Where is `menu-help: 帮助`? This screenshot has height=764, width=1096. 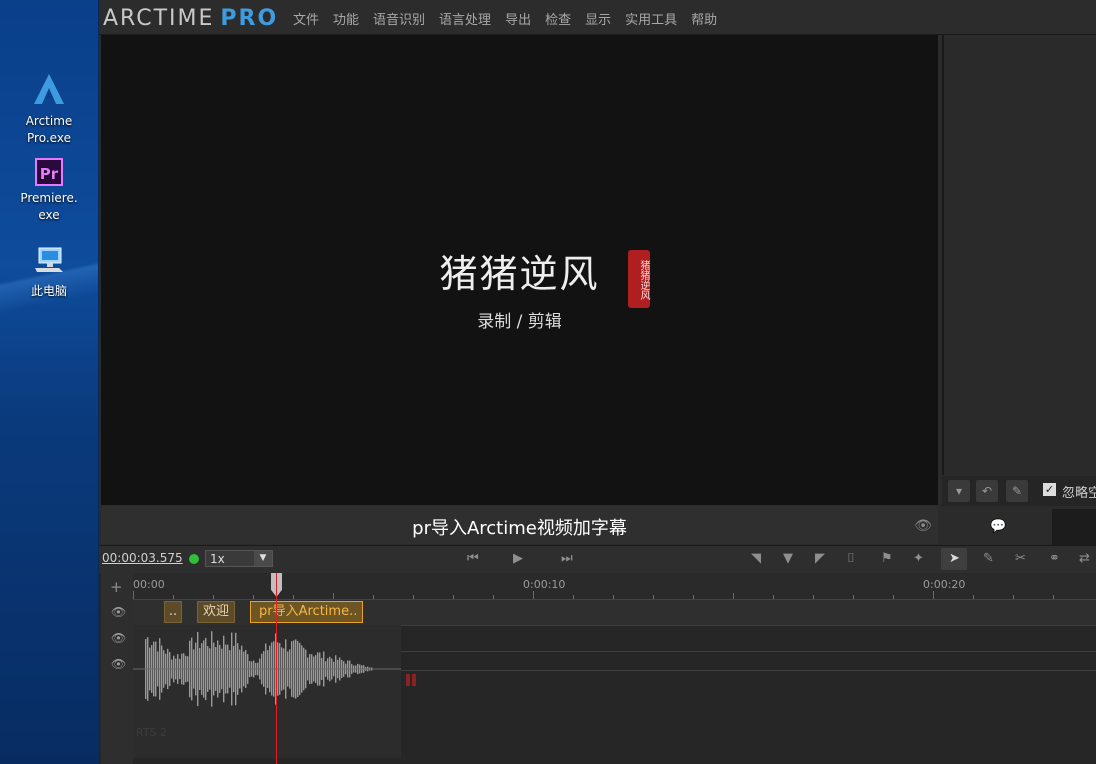 menu-help: 帮助 is located at coordinates (704, 18).